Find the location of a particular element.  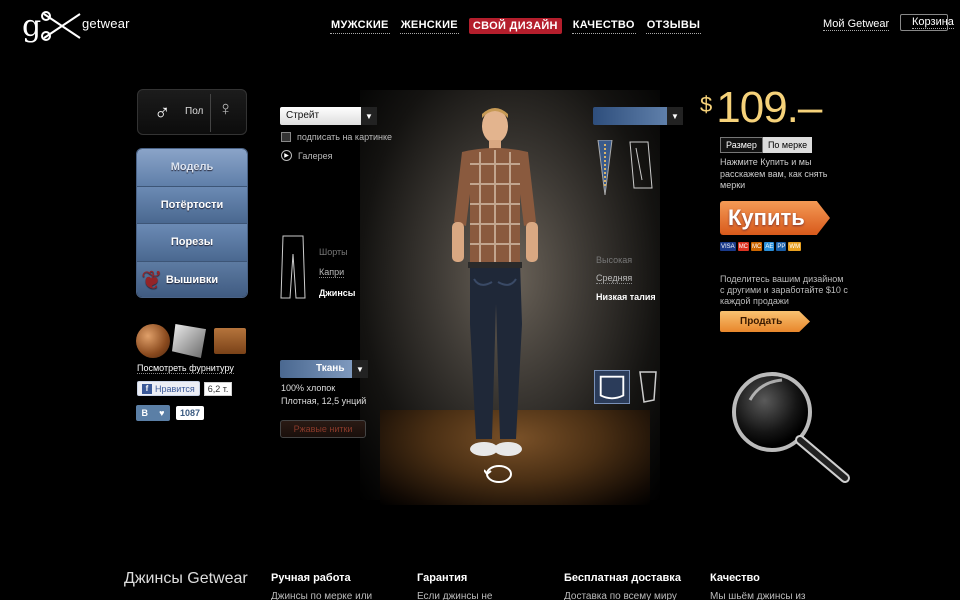

design-menu: Модель Потёртости Порезы ❦ Вышивки is located at coordinates (192, 223).